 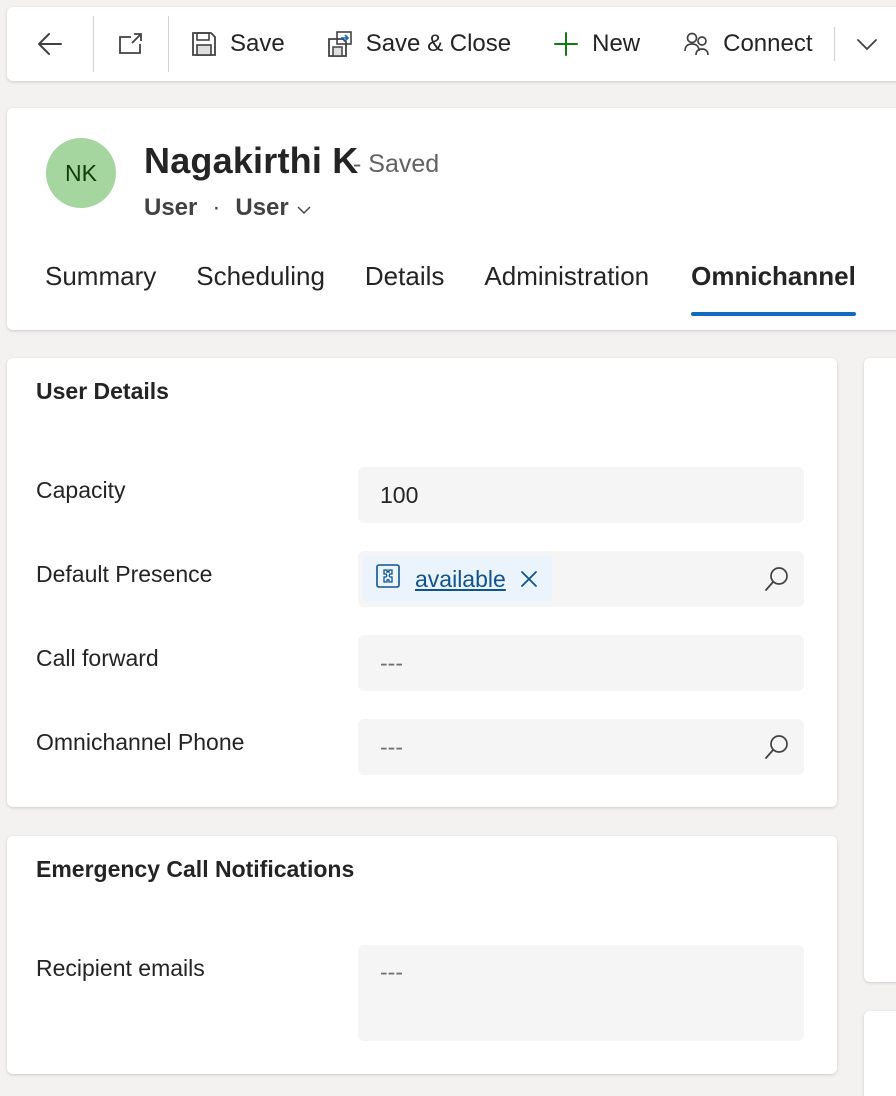 What do you see at coordinates (581, 663) in the screenshot?
I see `call-forward-field: ---` at bounding box center [581, 663].